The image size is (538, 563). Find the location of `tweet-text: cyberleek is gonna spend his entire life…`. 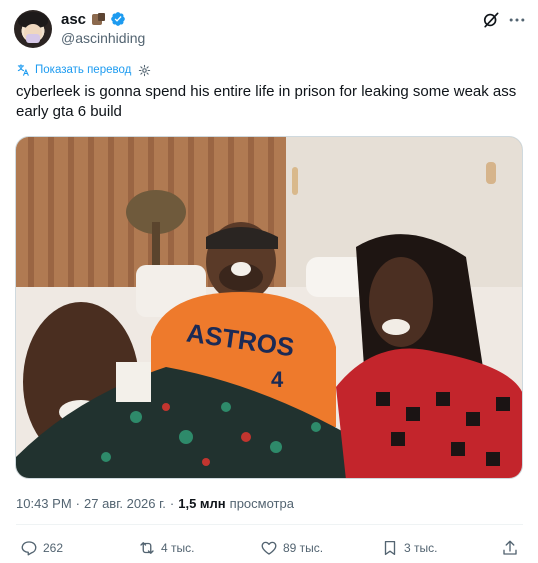

tweet-text: cyberleek is gonna spend his entire life… is located at coordinates (266, 101).